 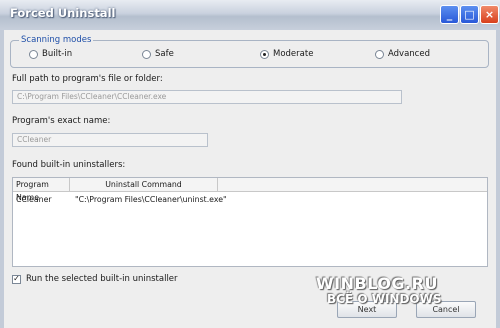 I want to click on run-uninstaller-checkbox: ✓, so click(x=16, y=279).